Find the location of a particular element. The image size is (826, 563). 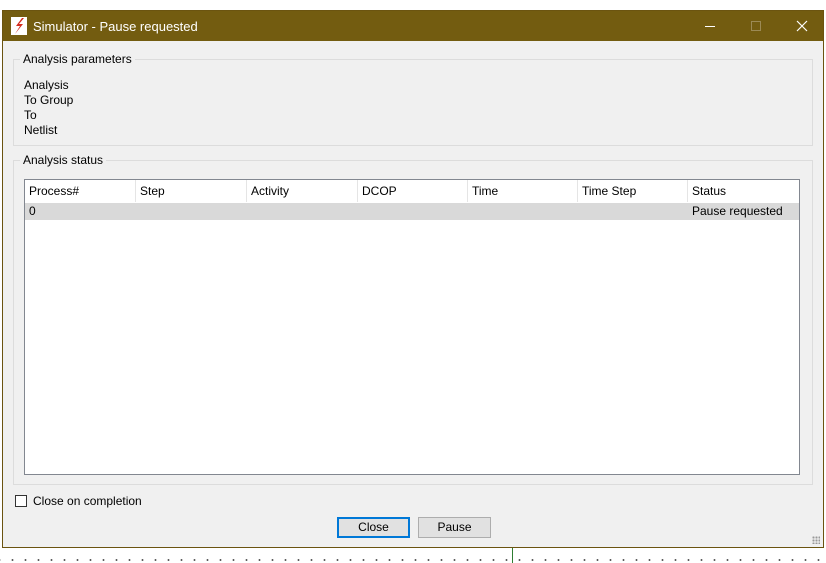

close-window-button is located at coordinates (802, 26).